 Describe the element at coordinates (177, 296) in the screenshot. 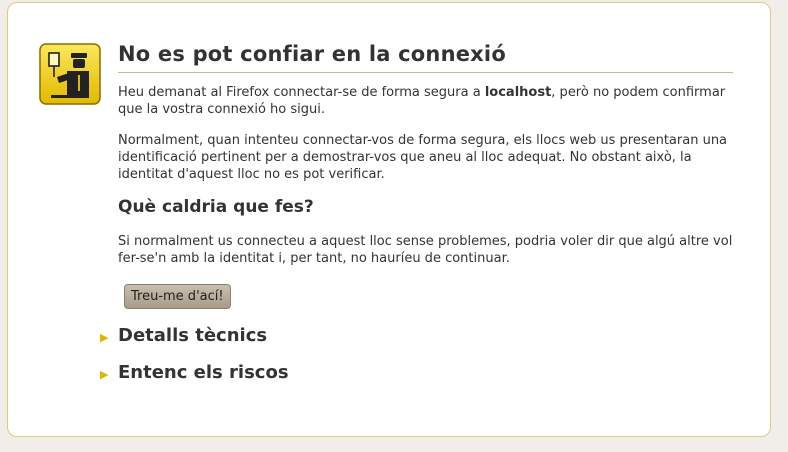

I see `get-me-out-button: Treu-me d'ací!` at that location.